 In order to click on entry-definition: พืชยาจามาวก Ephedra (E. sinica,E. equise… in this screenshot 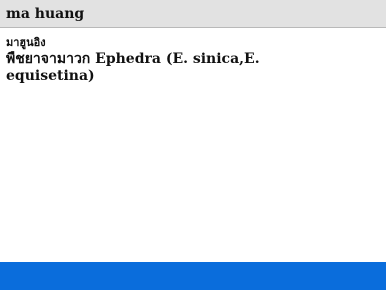, I will do `click(133, 67)`.